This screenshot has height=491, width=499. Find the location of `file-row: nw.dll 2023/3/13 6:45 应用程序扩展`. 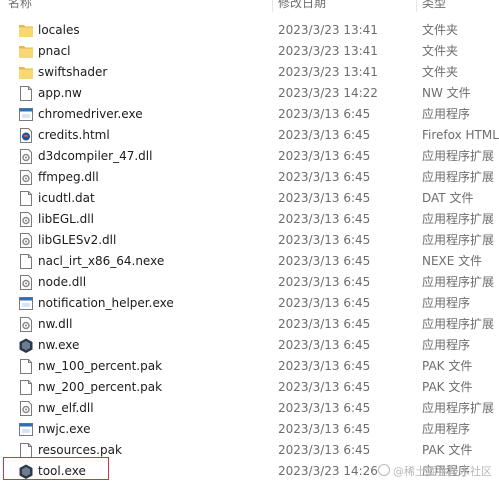

file-row: nw.dll 2023/3/13 6:45 应用程序扩展 is located at coordinates (249, 324).